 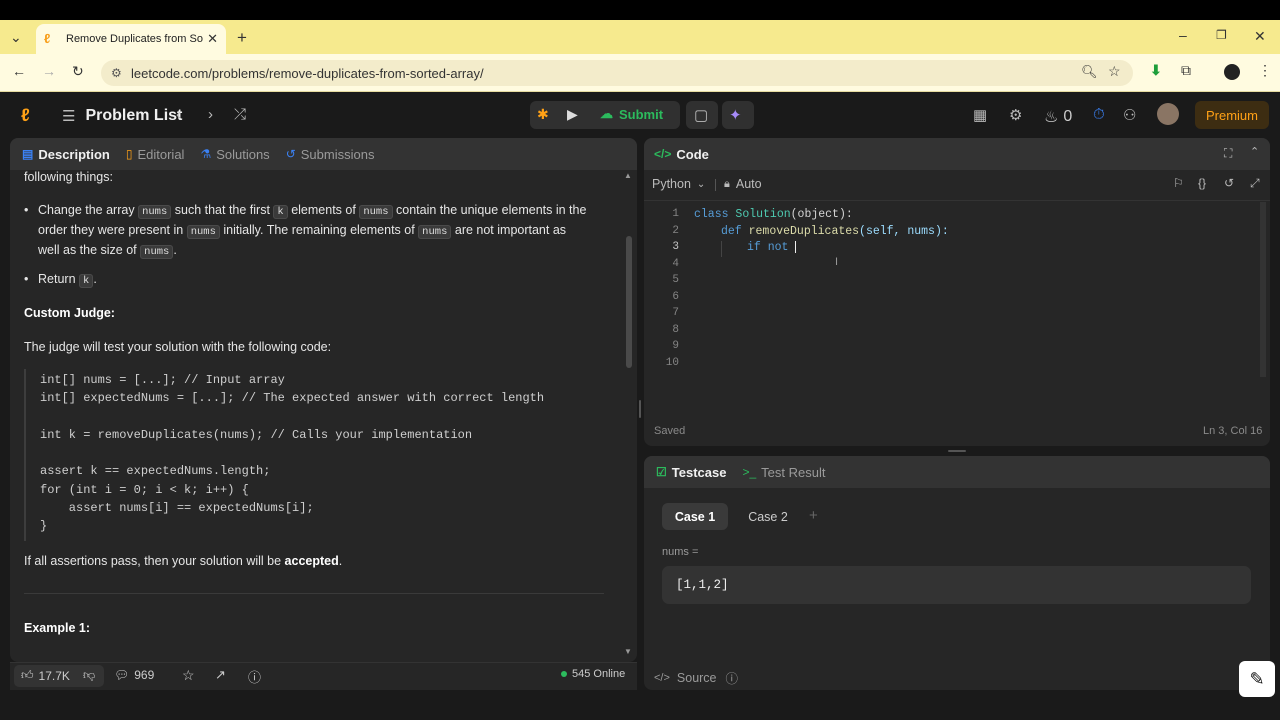 What do you see at coordinates (1232, 72) in the screenshot?
I see `profile-avatar` at bounding box center [1232, 72].